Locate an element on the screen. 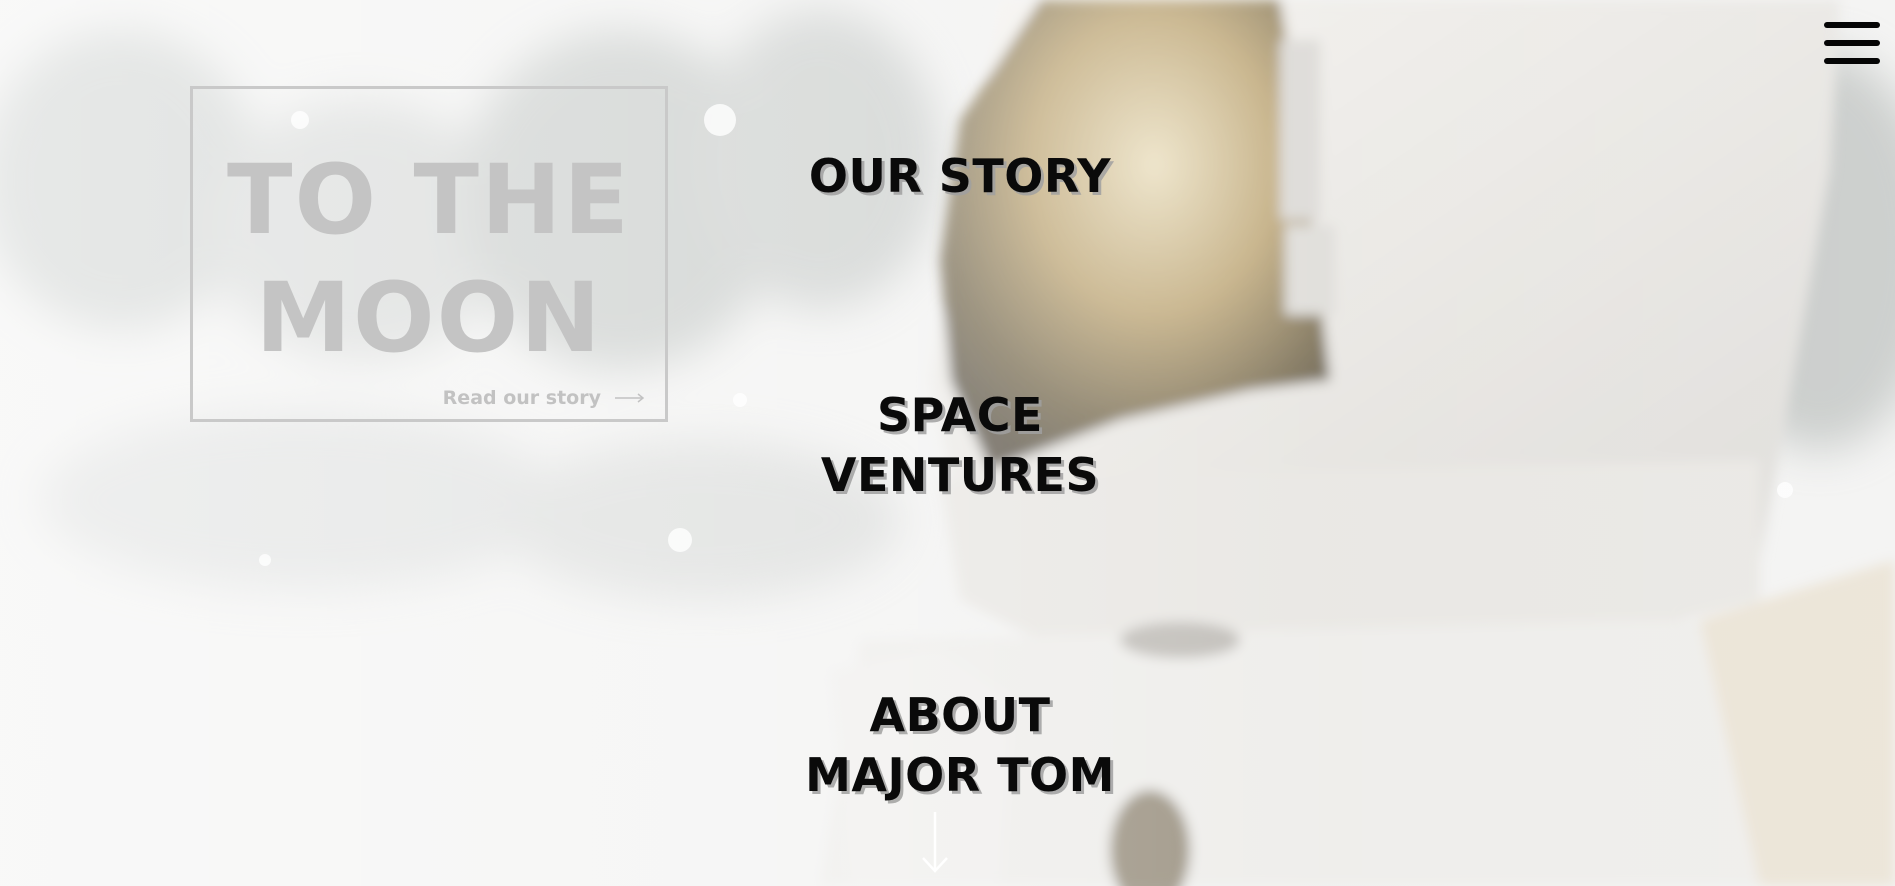 This screenshot has width=1895, height=886. nav-our-story: OUR STORY is located at coordinates (960, 176).